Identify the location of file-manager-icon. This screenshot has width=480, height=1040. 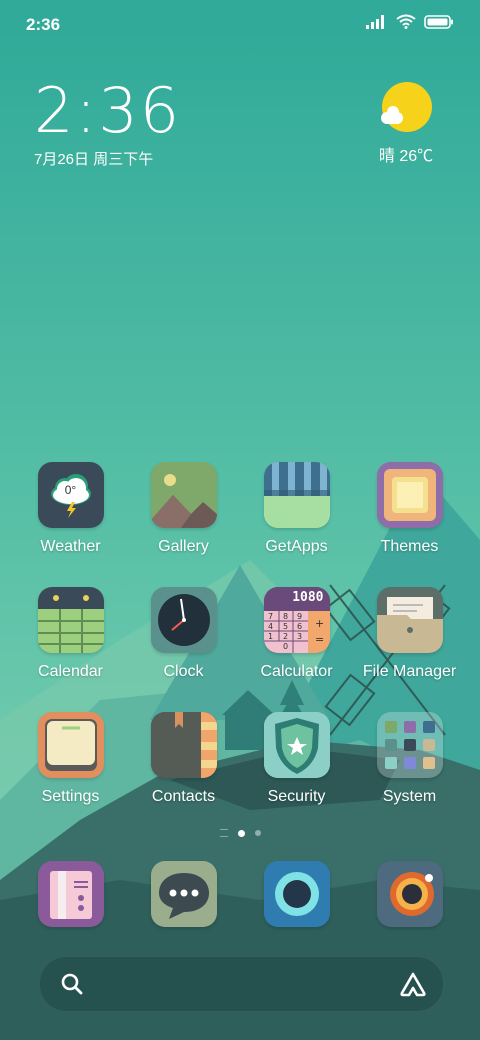
(409, 620).